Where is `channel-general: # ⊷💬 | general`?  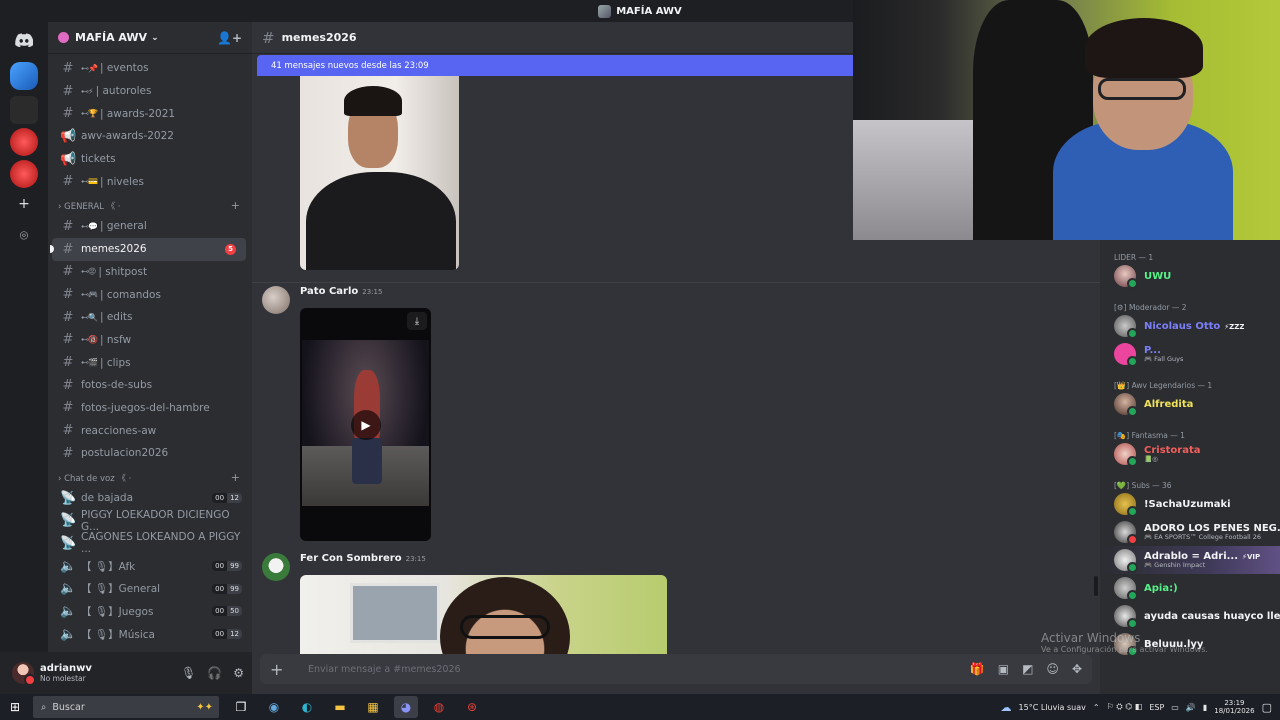
channel-general: # ⊷💬 | general is located at coordinates (150, 226).